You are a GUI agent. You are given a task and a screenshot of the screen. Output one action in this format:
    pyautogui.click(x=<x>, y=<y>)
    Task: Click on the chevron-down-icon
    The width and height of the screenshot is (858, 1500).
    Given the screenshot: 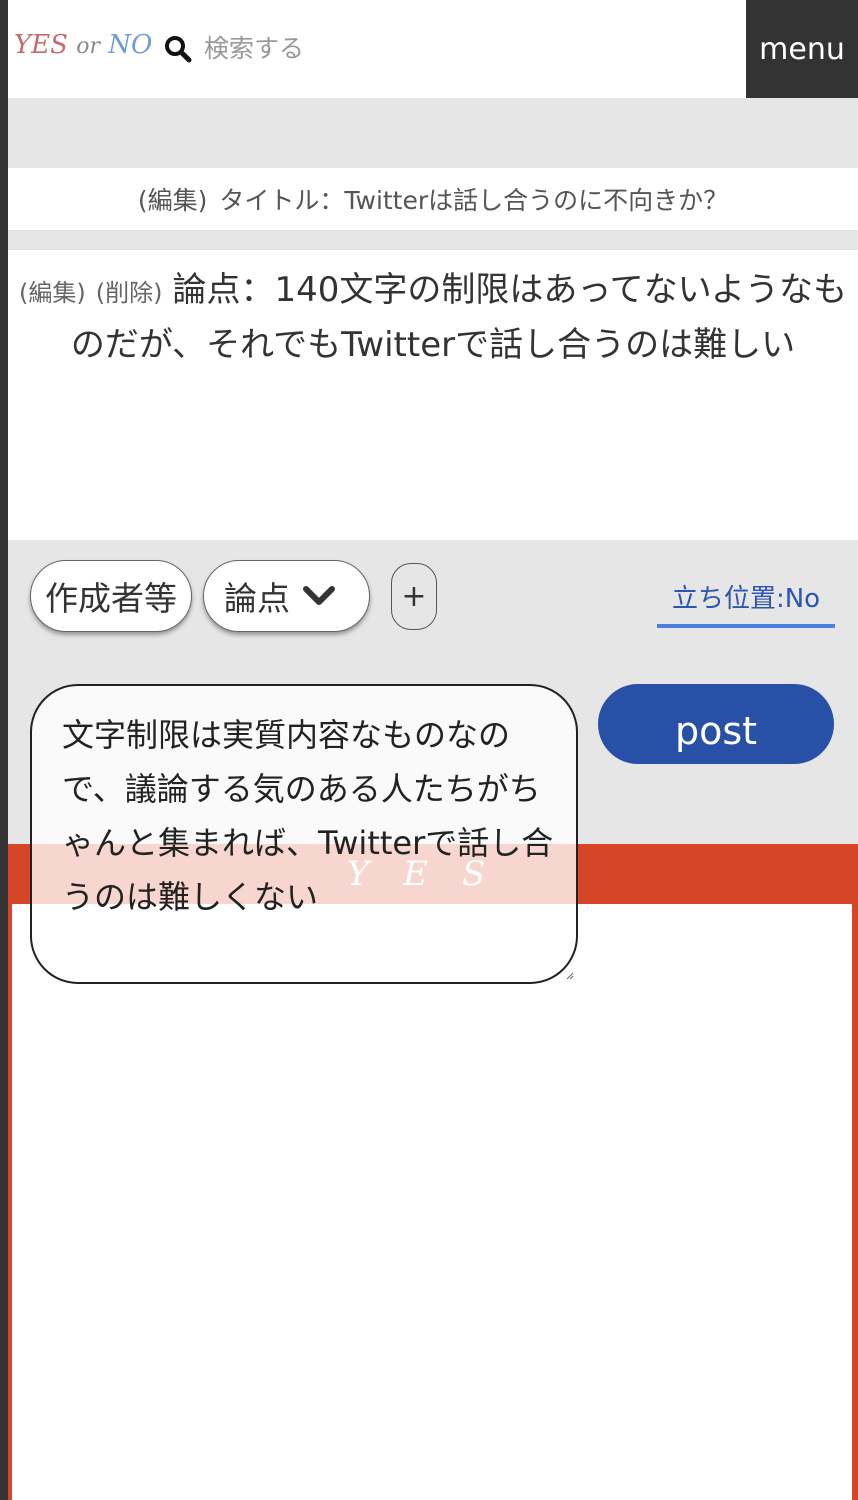 What is the action you would take?
    pyautogui.click(x=319, y=595)
    